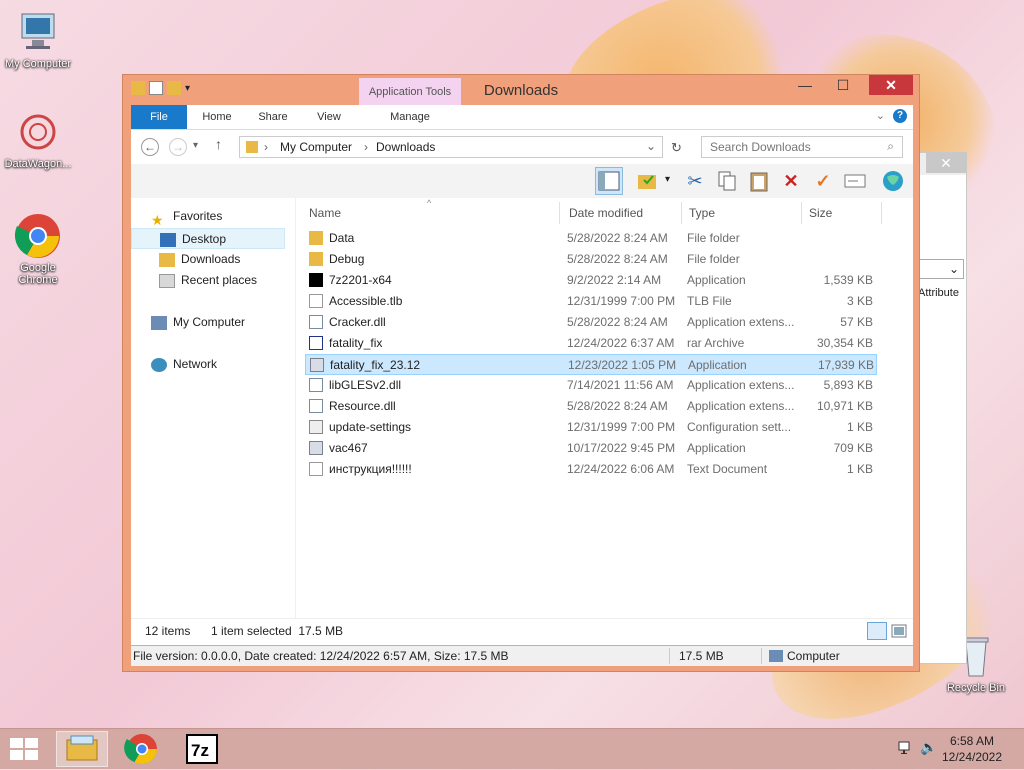 The height and width of the screenshot is (770, 1024). Describe the element at coordinates (329, 117) in the screenshot. I see `tab-view: View` at that location.